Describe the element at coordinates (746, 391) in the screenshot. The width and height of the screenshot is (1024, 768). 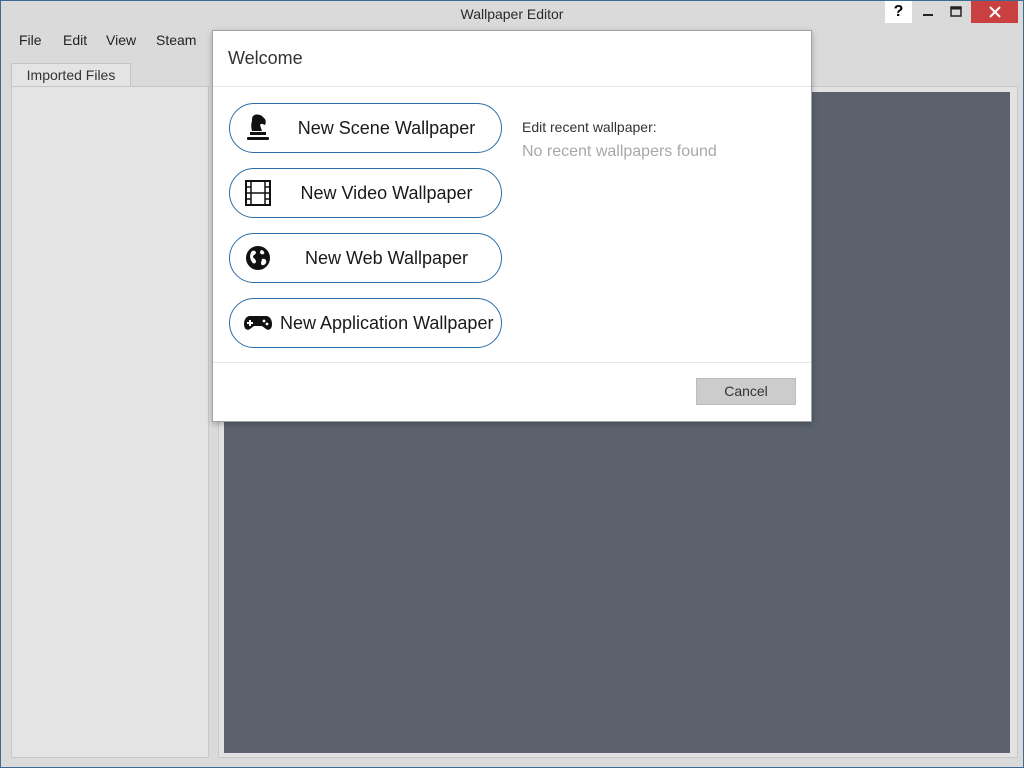
I see `cancel-button: Cancel` at that location.